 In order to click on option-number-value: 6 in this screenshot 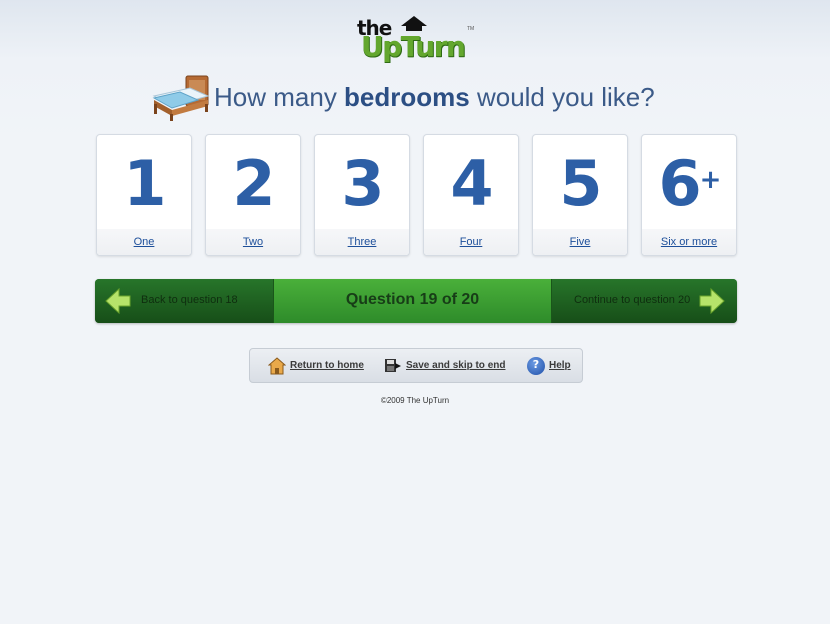, I will do `click(680, 183)`.